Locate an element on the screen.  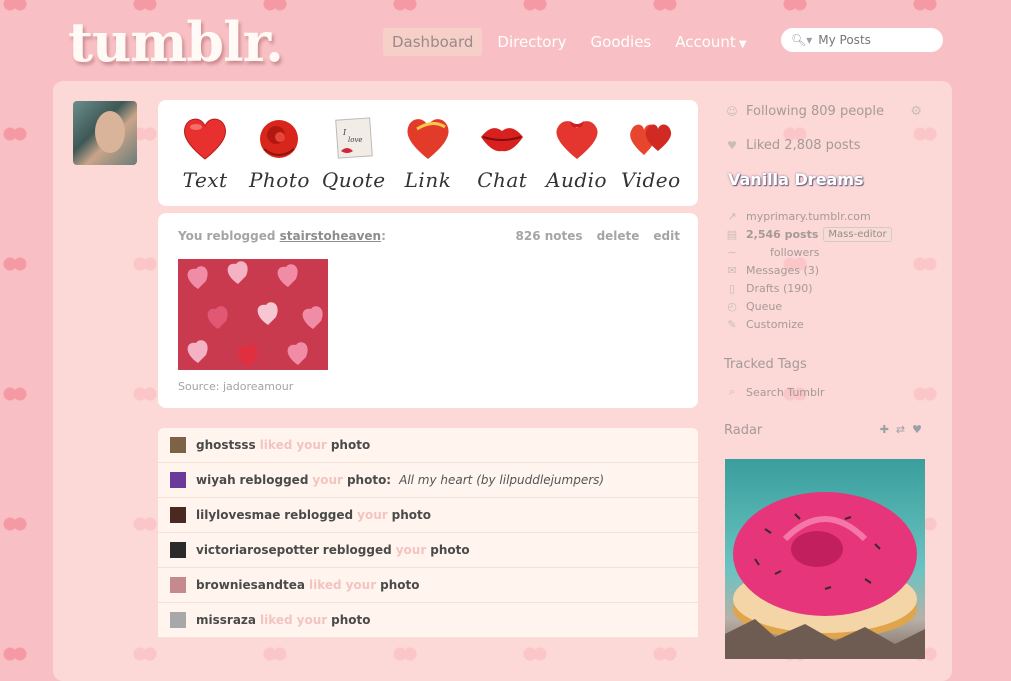
search-icon: 🔍︎▾ is located at coordinates (802, 40).